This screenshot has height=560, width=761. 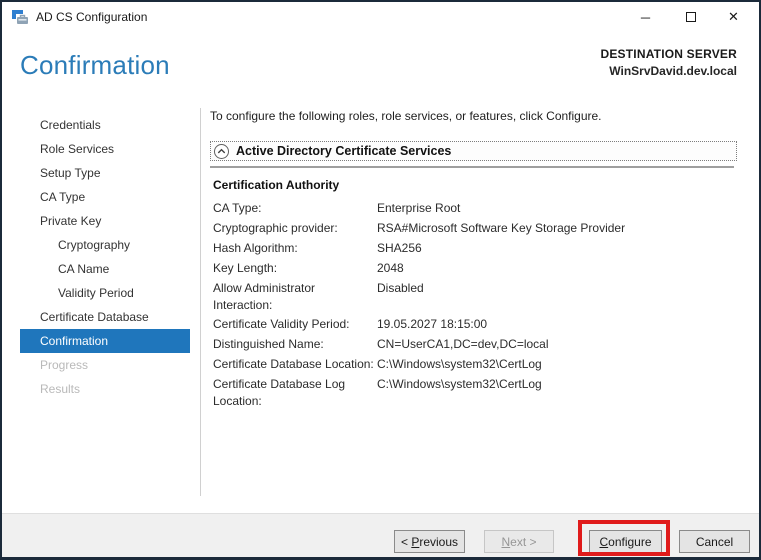 What do you see at coordinates (380, 17) in the screenshot?
I see `title-bar: AD CS Configuration ─ ✕` at bounding box center [380, 17].